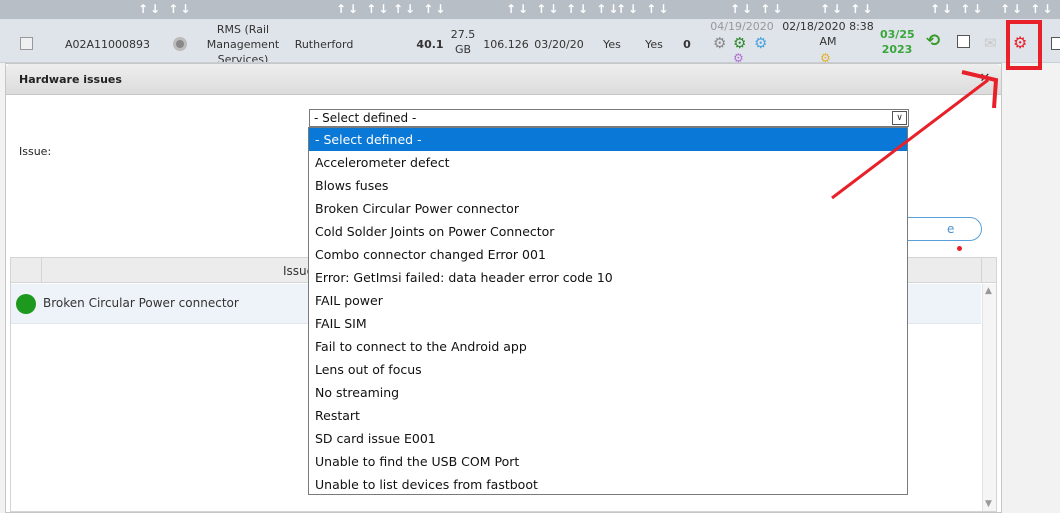 The height and width of the screenshot is (513, 1060). Describe the element at coordinates (988, 504) in the screenshot. I see `scroll-down-icon: ▼` at that location.